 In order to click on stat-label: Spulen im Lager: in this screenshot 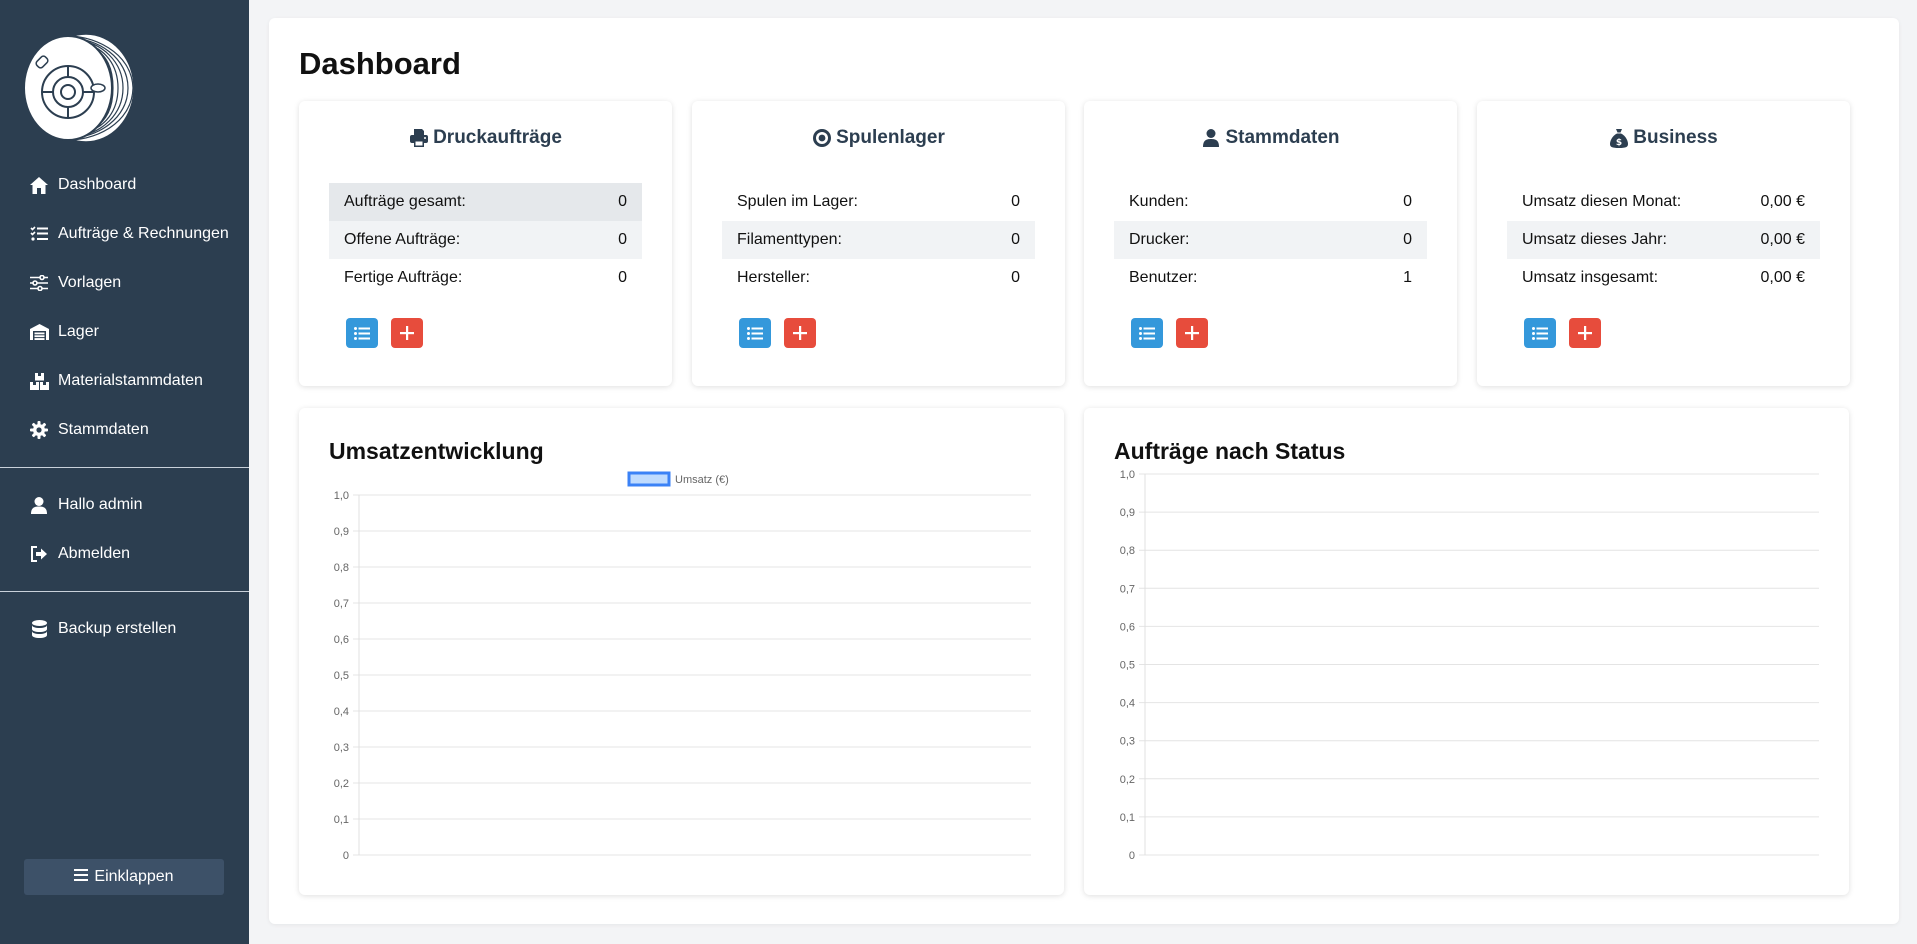, I will do `click(797, 201)`.